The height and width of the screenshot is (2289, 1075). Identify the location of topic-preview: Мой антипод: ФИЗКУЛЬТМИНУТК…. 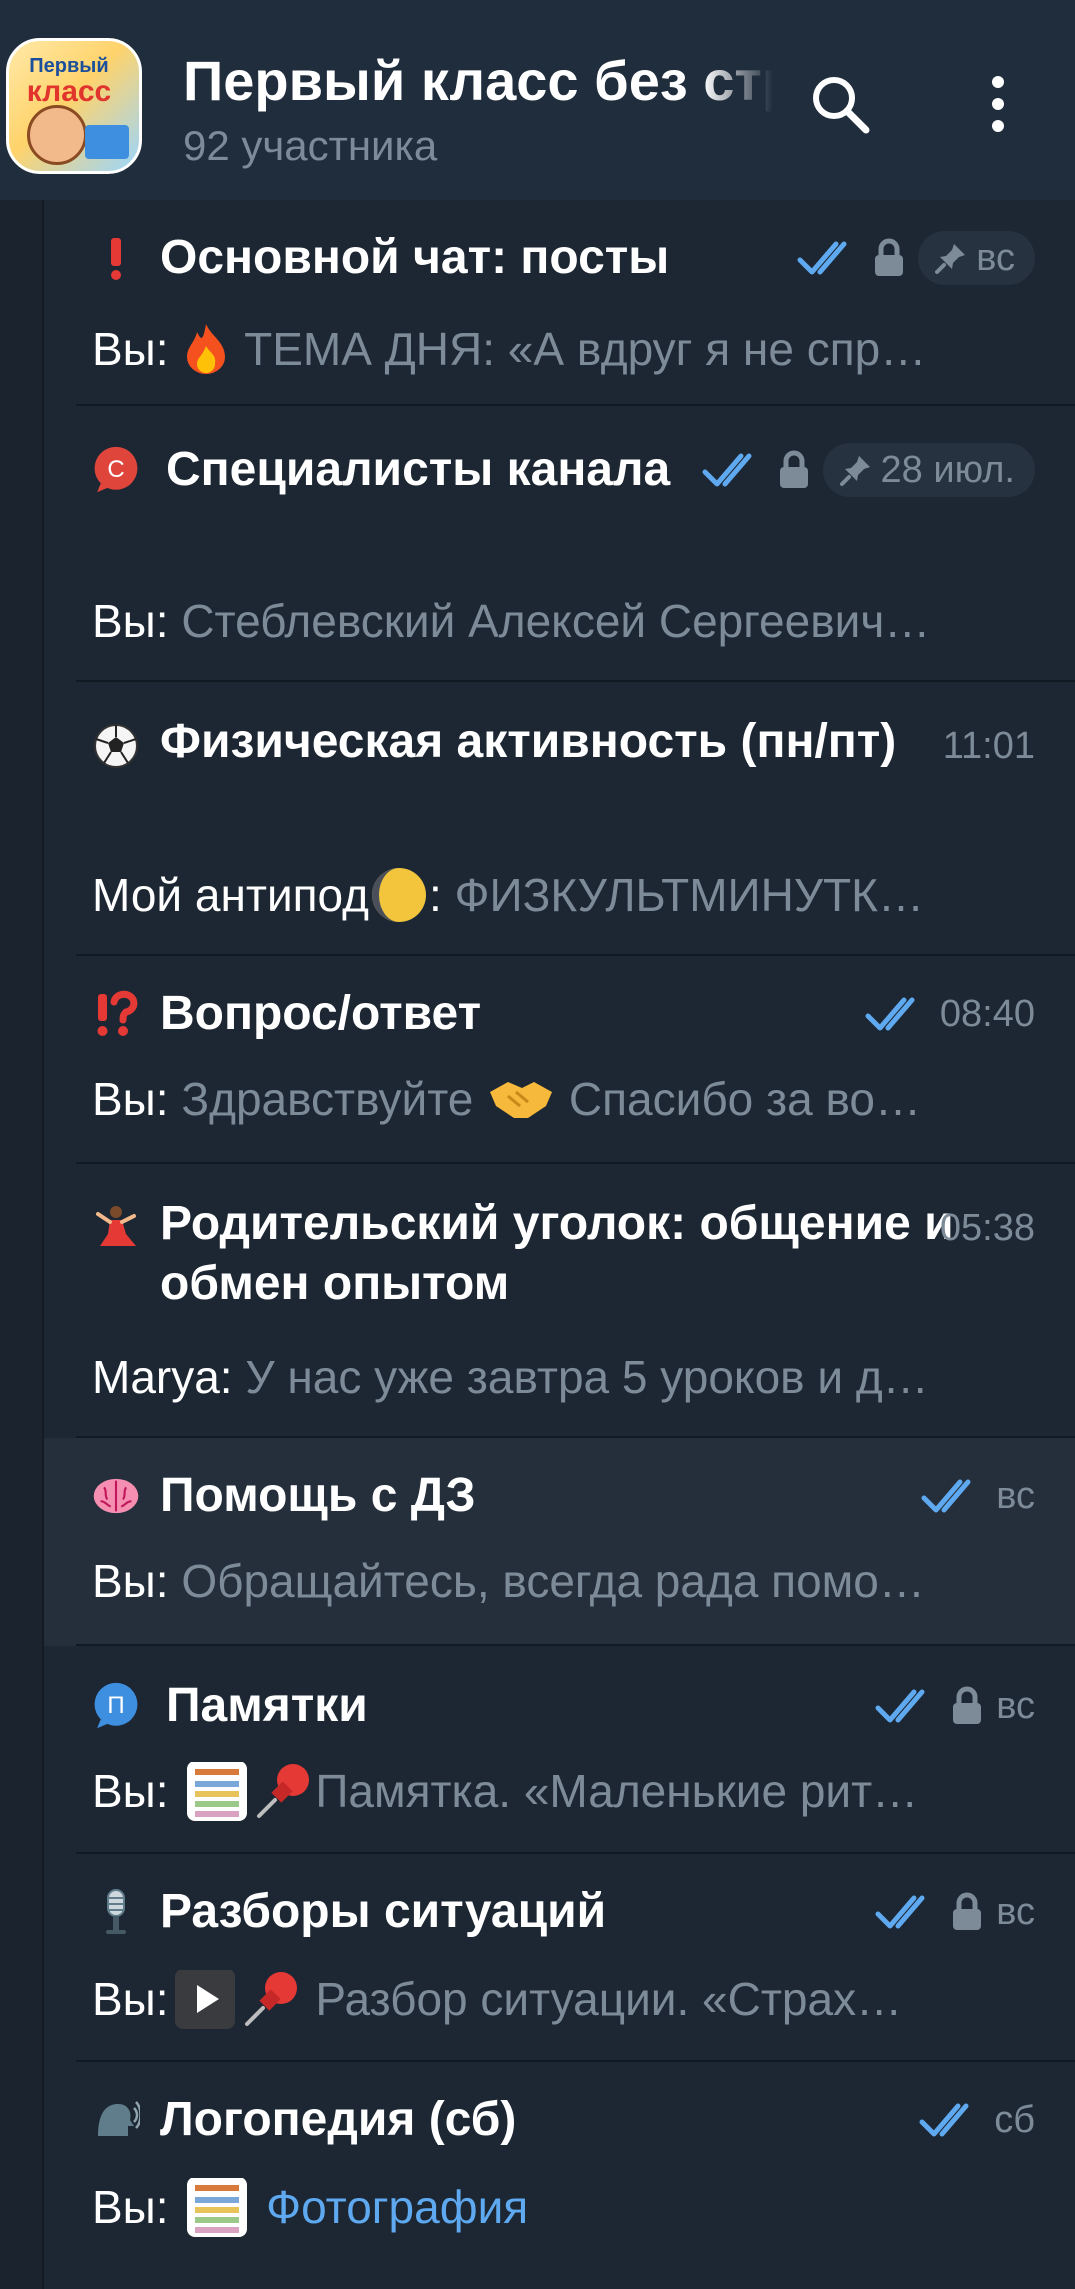
(572, 895).